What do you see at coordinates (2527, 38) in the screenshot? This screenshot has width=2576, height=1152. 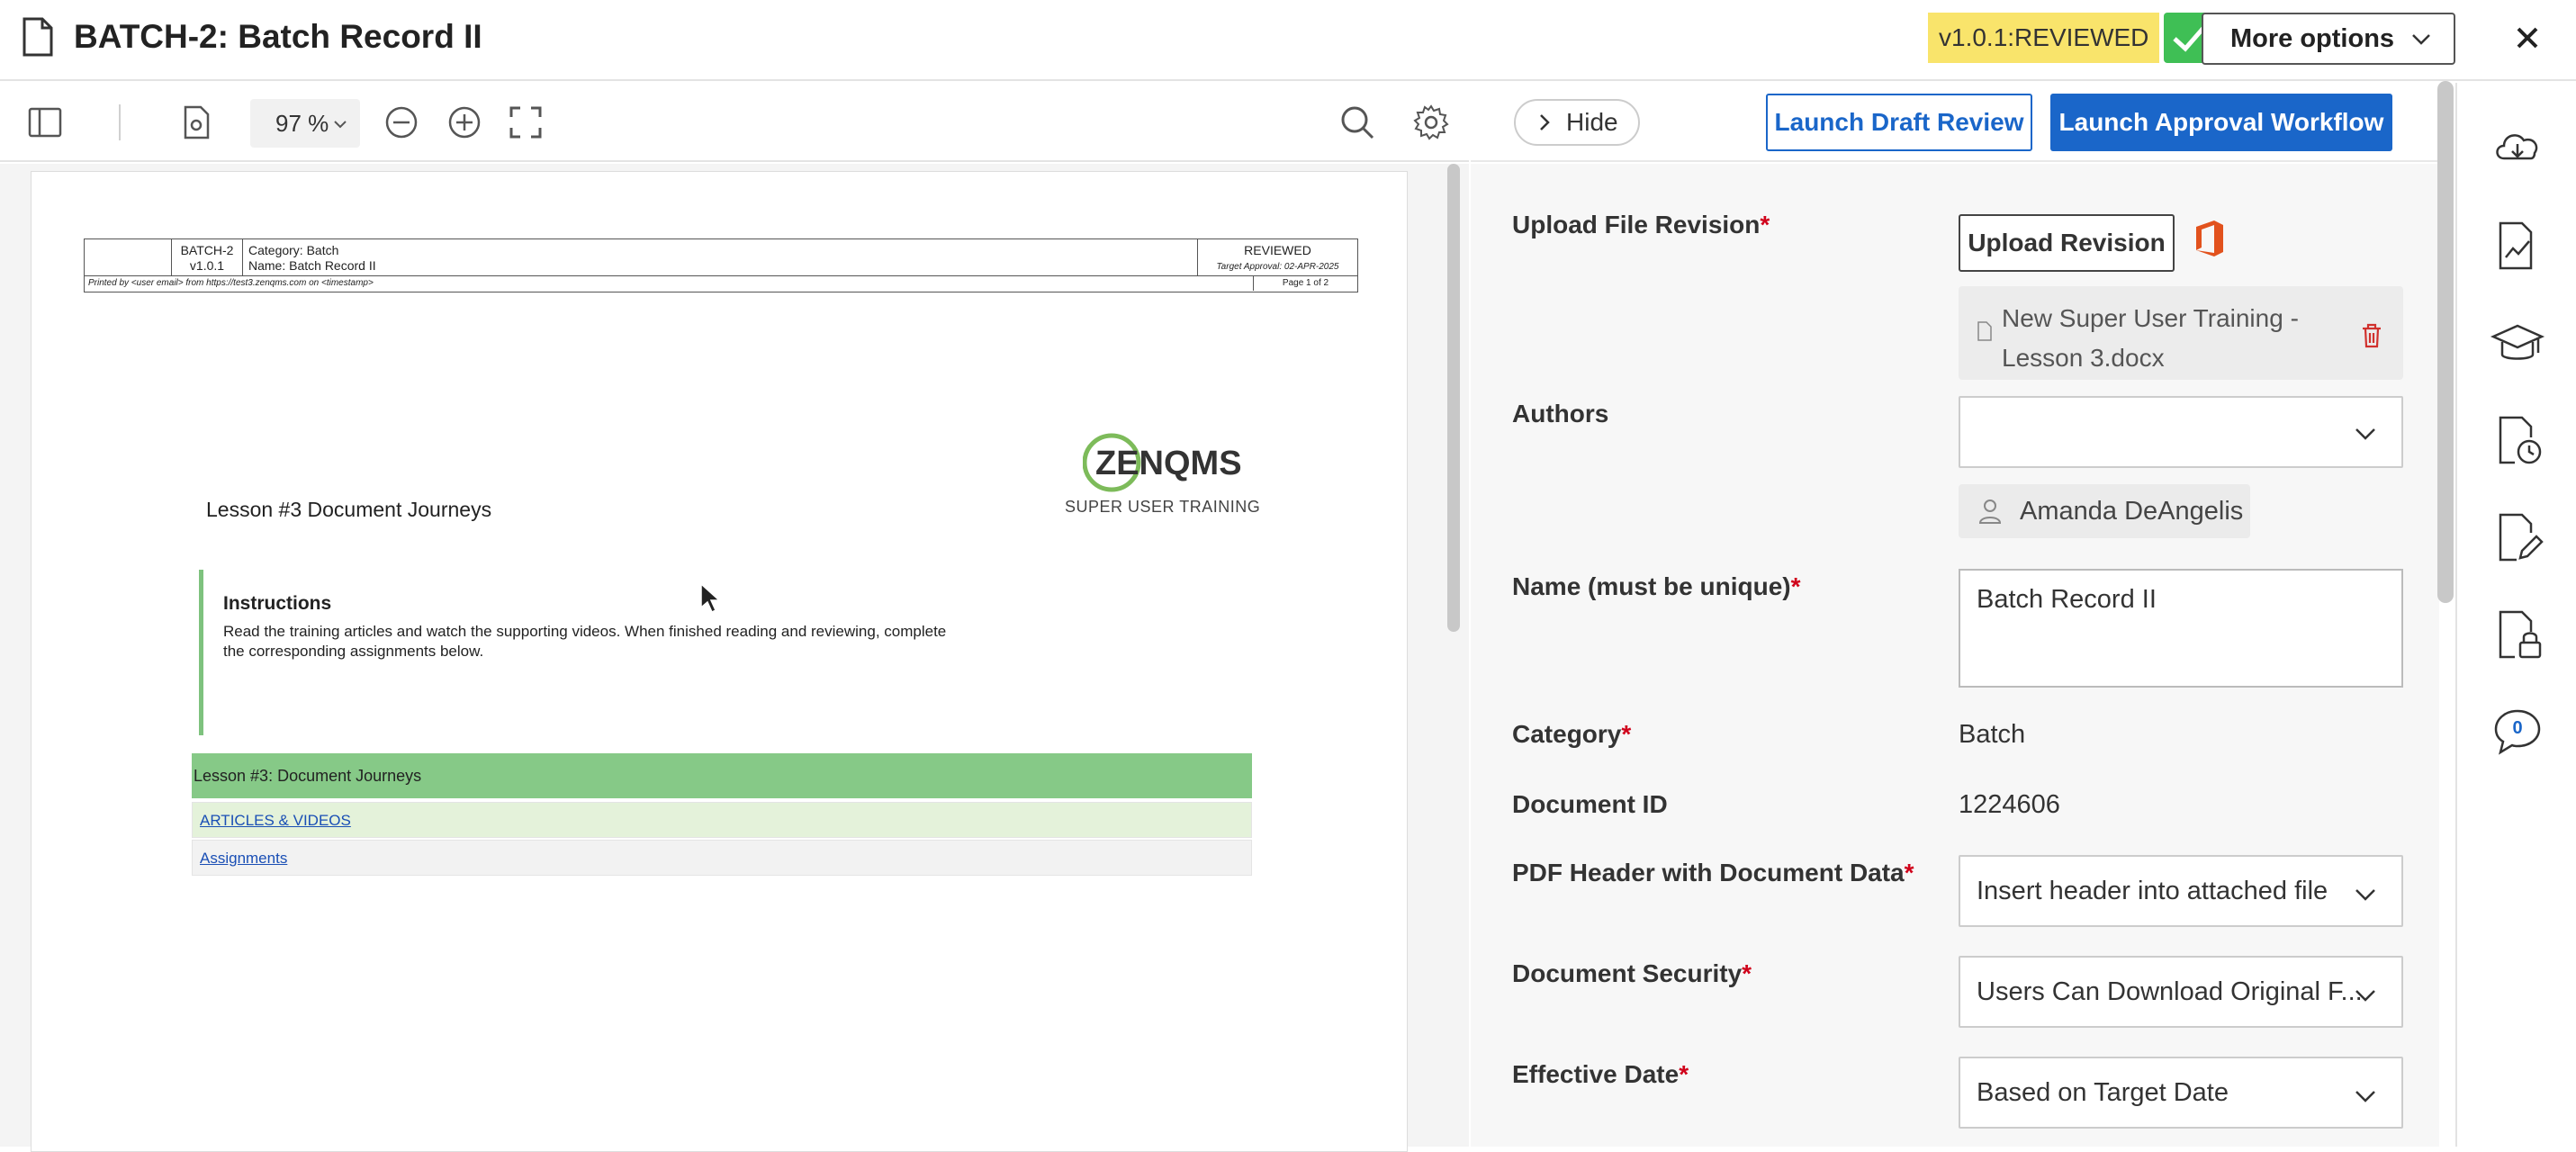 I see `close-icon` at bounding box center [2527, 38].